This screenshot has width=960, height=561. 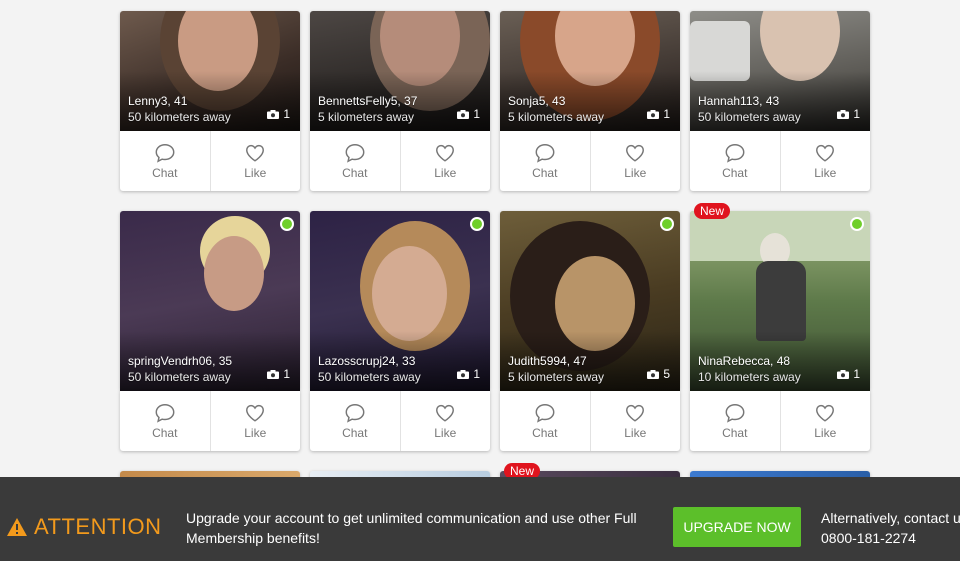 I want to click on profile-name: Lenny3, so click(x=148, y=101).